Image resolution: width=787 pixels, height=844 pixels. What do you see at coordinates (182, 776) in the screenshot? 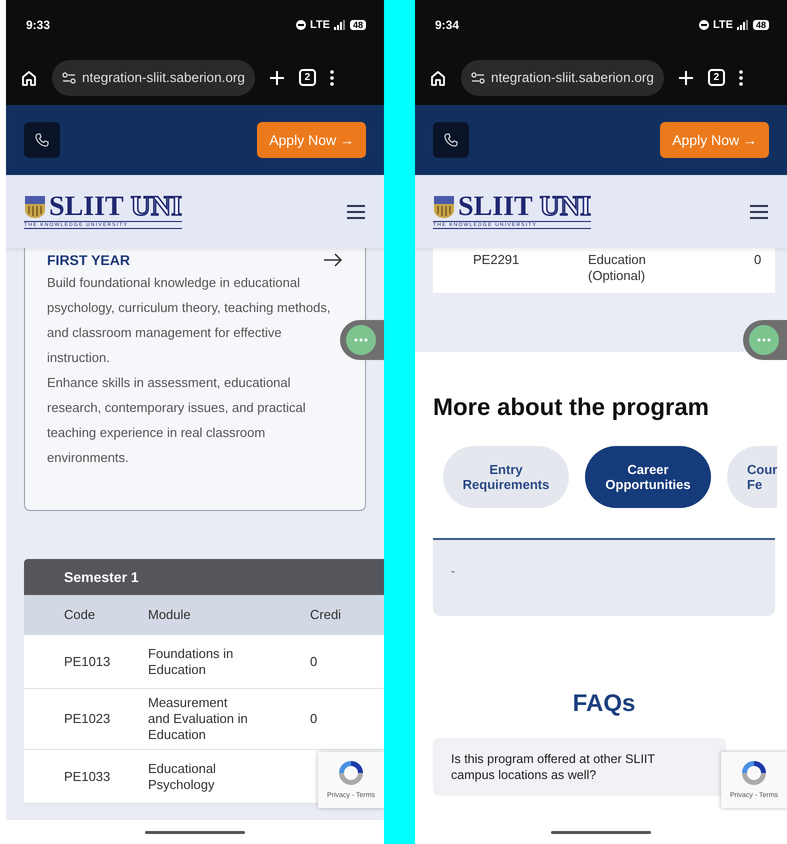
I see `table-cell-text: Educational Psychology` at bounding box center [182, 776].